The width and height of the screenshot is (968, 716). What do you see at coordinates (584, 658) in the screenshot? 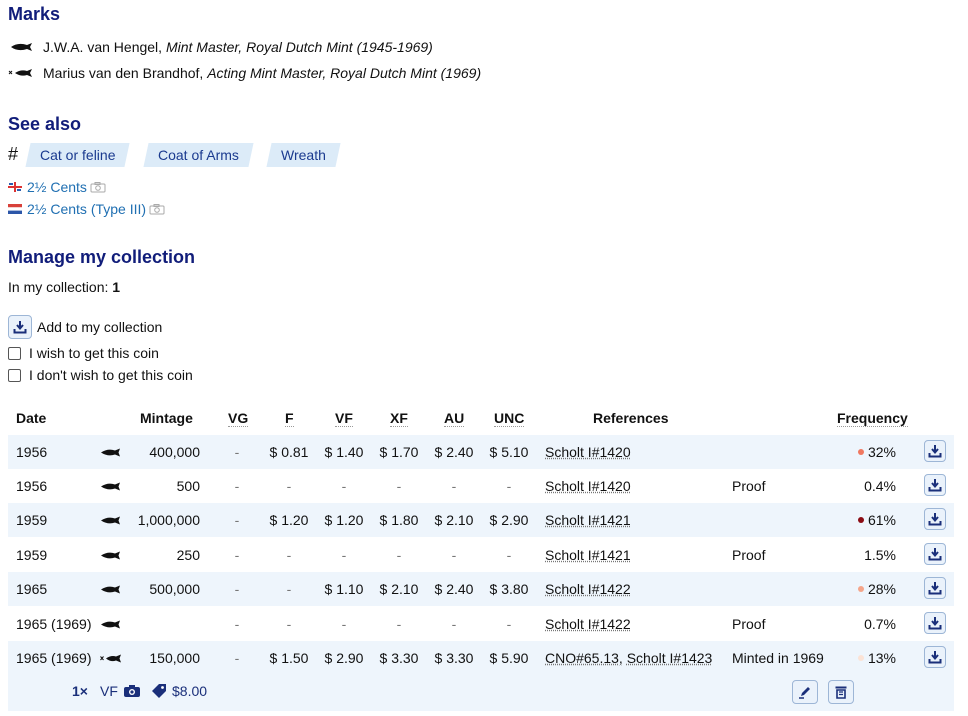
I see `reference-link: CNO#65.13,` at bounding box center [584, 658].